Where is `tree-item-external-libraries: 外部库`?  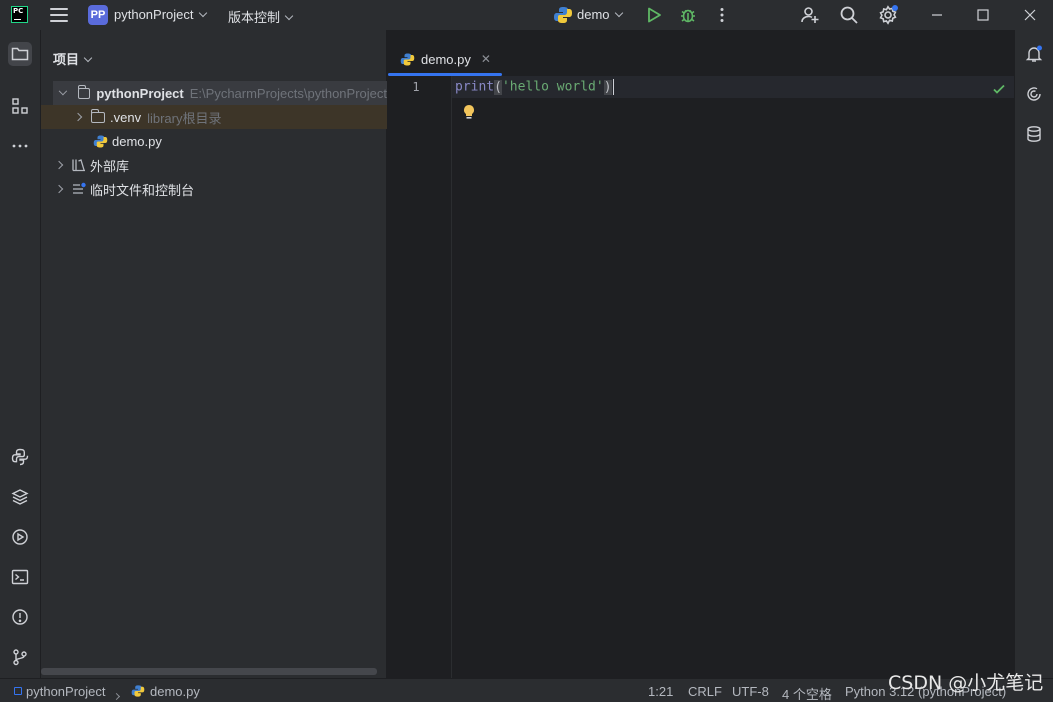
tree-item-external-libraries: 外部库 is located at coordinates (214, 165).